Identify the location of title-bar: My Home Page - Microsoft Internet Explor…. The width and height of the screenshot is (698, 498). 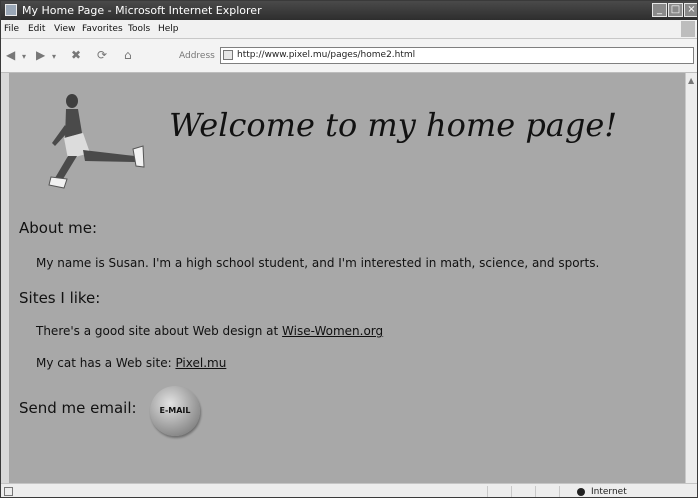
(349, 10).